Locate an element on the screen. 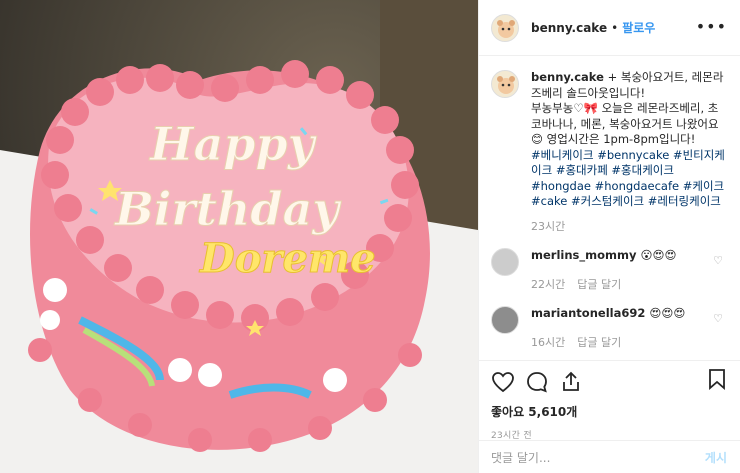 The height and width of the screenshot is (473, 740). cake-text-birthday: Birthday is located at coordinates (227, 209).